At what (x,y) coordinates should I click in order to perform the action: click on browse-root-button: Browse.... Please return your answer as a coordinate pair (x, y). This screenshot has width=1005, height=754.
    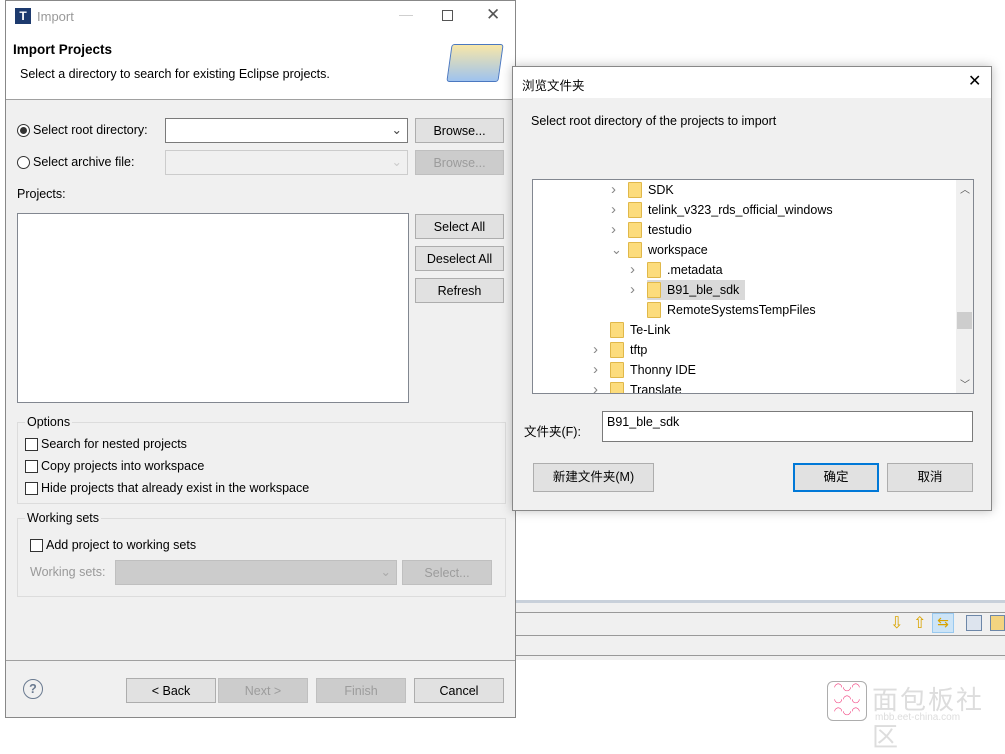
    Looking at the image, I should click on (459, 130).